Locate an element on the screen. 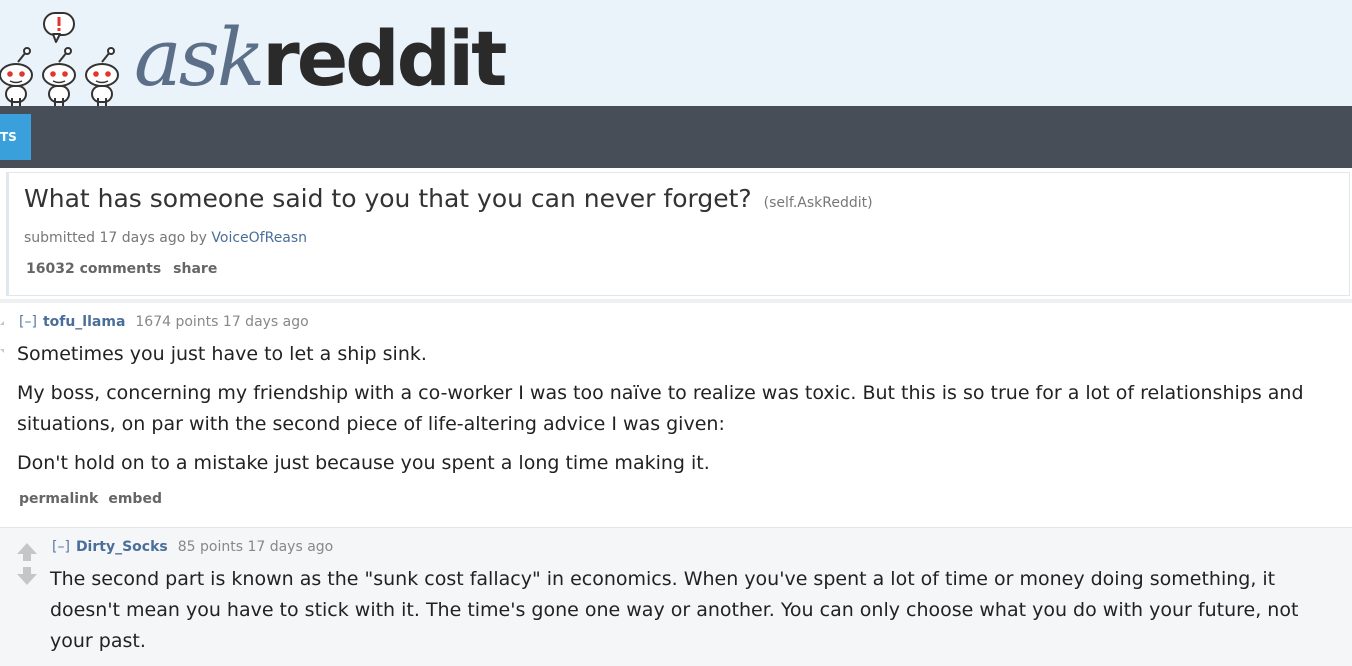 The height and width of the screenshot is (666, 1352). comment-tagline: [–] Dirty_Socks 85 points 17 days ago is located at coordinates (192, 547).